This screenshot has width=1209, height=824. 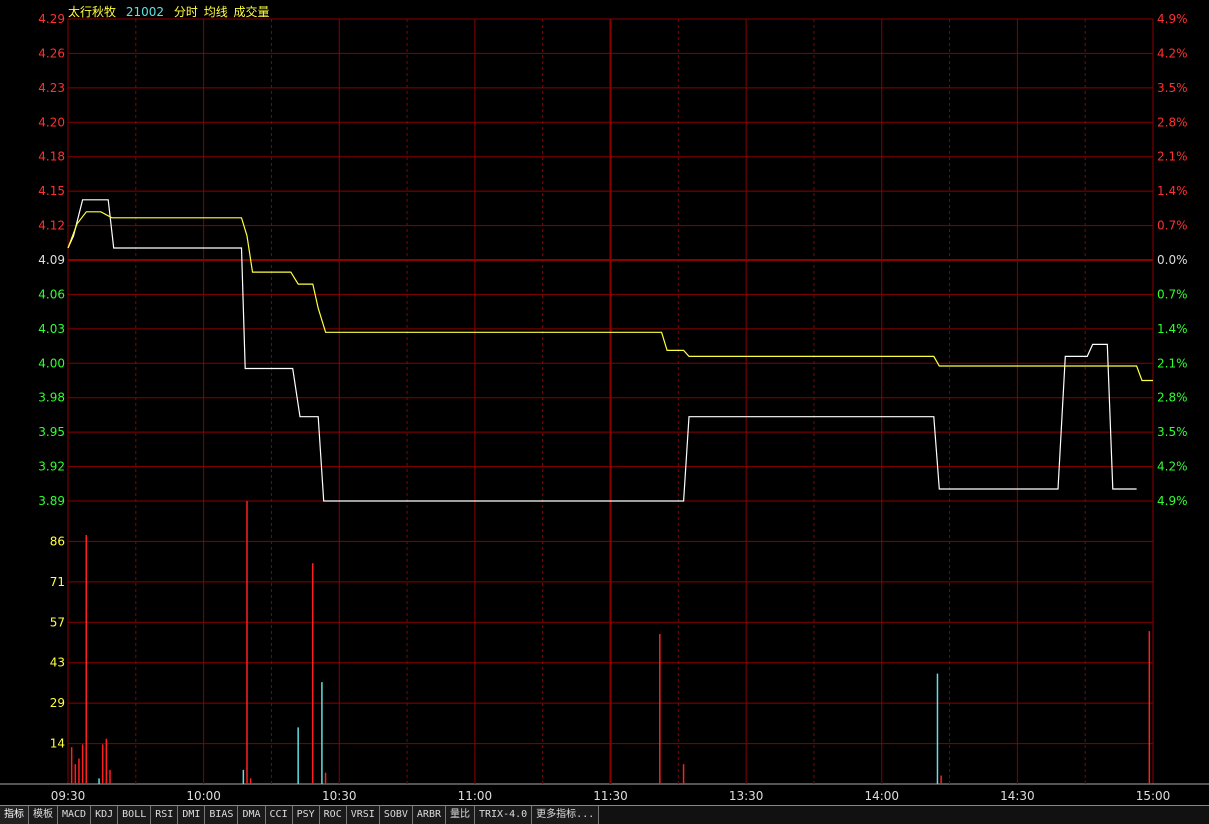 I want to click on volume-tick-label: 43, so click(x=57, y=663).